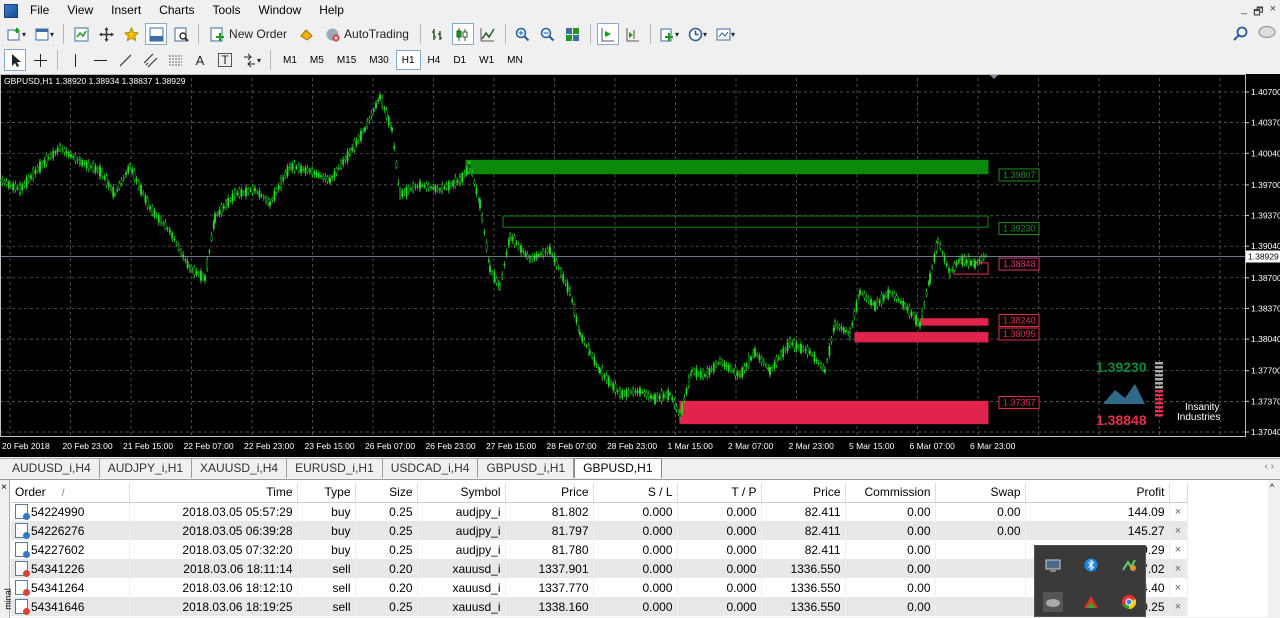  What do you see at coordinates (176, 10) in the screenshot?
I see `menu-charts: Charts` at bounding box center [176, 10].